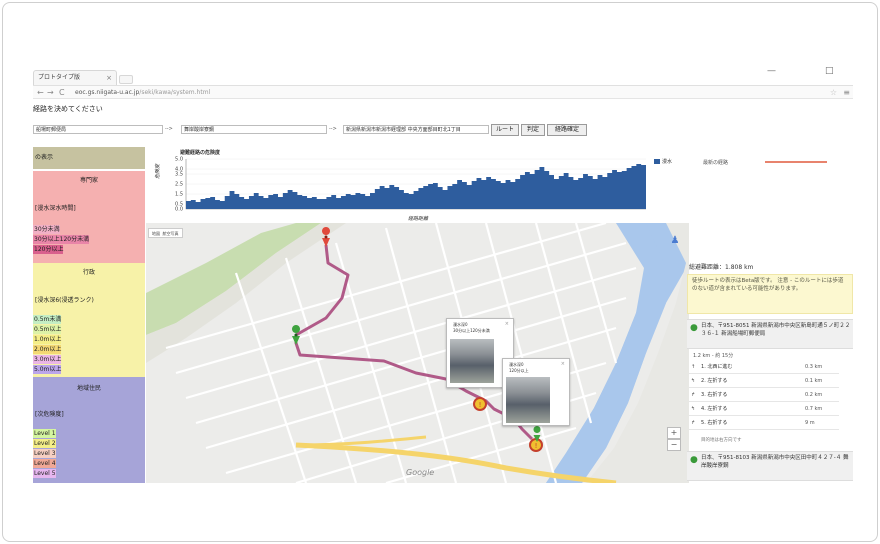 This screenshot has width=880, height=544. I want to click on new-tab-button, so click(126, 79).